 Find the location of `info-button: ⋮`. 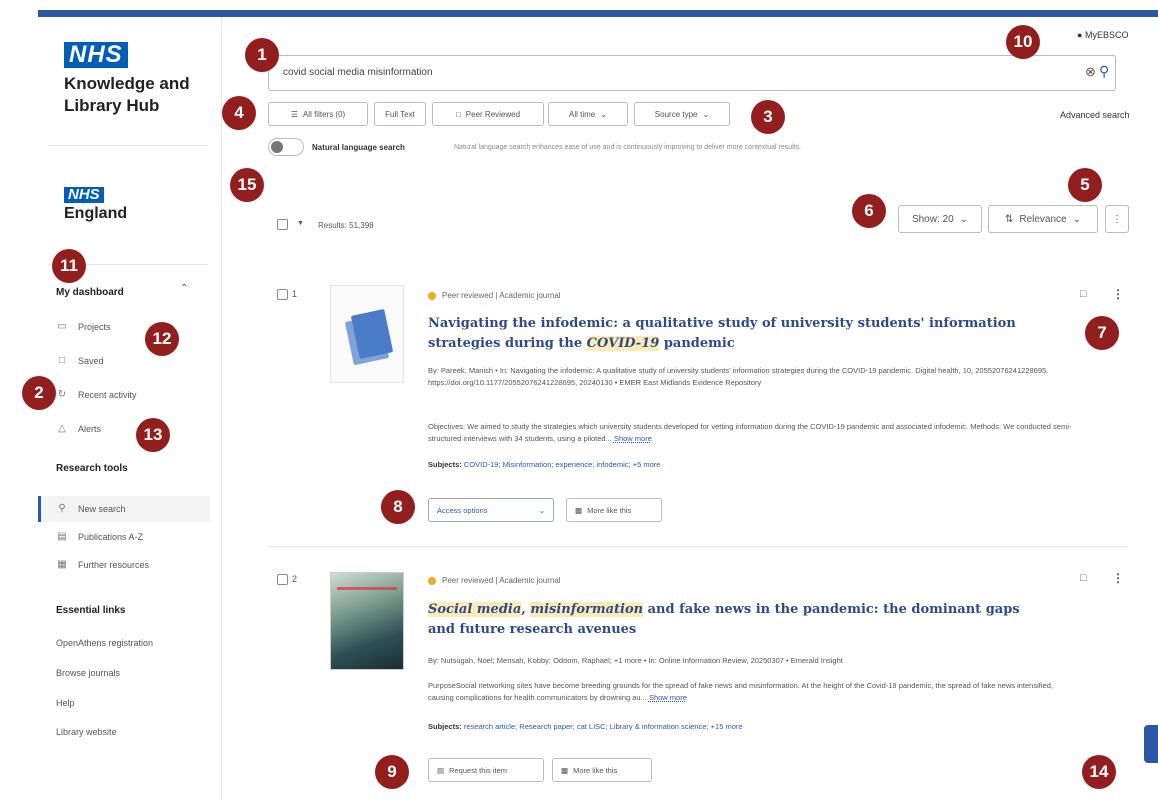

info-button: ⋮ is located at coordinates (1117, 219).